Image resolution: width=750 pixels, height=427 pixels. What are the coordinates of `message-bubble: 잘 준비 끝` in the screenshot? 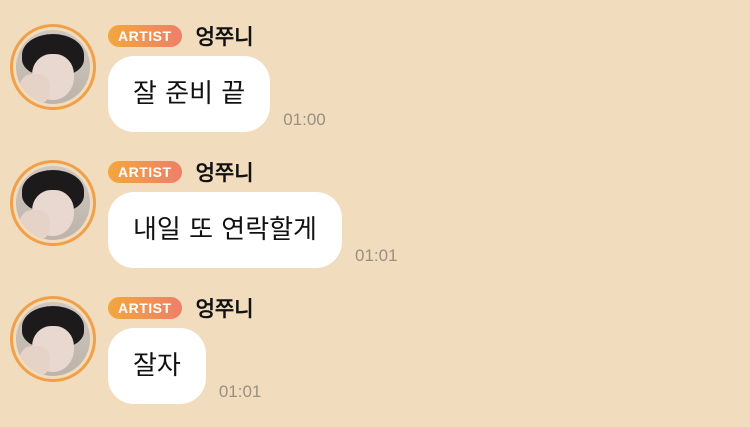 It's located at (189, 94).